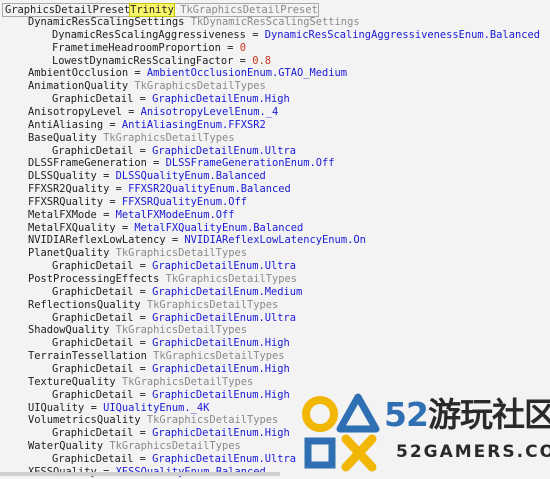  Describe the element at coordinates (190, 176) in the screenshot. I see `property-value: DLSSQualityEnum.Balanced` at that location.